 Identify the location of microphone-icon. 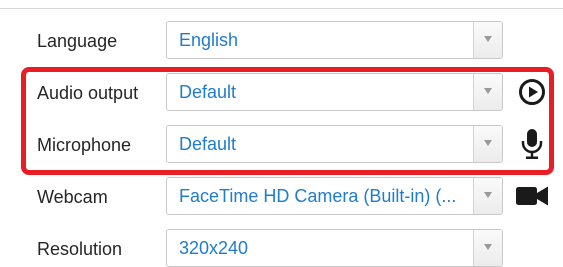
(532, 144).